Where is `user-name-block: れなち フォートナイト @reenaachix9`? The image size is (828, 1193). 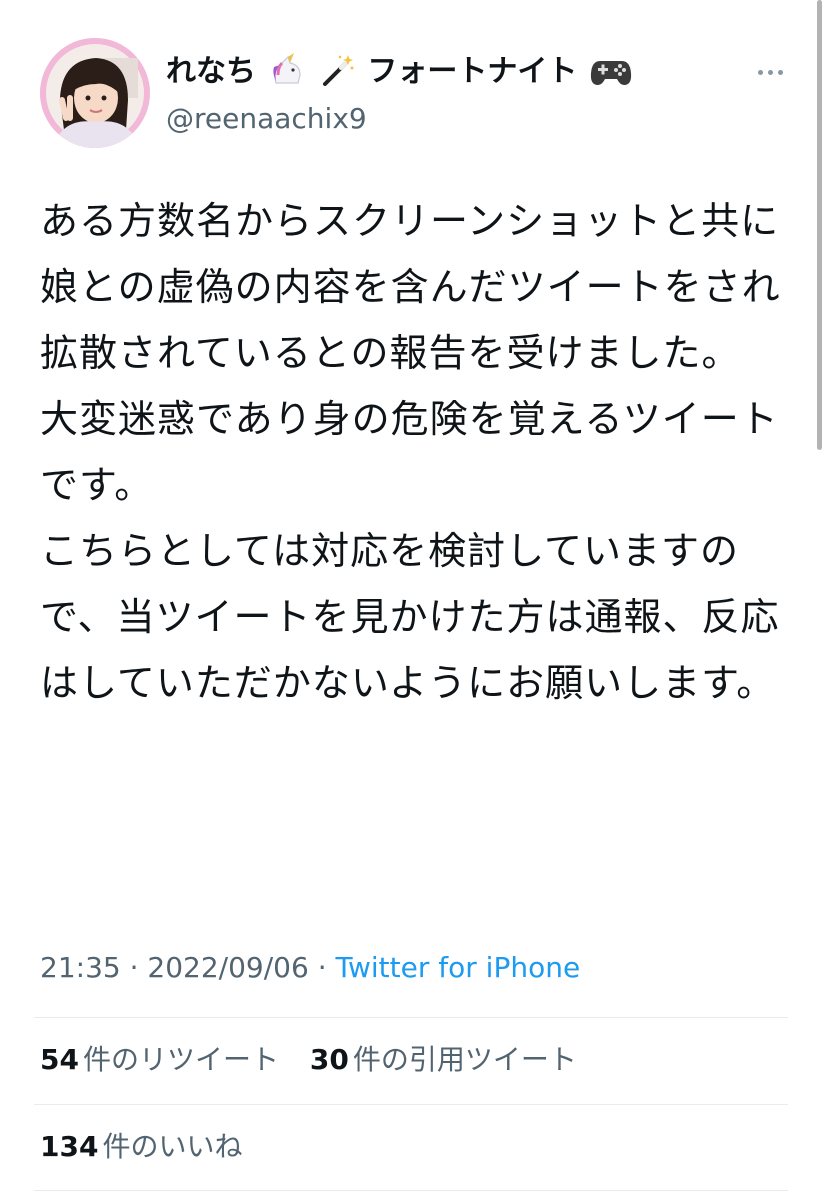 user-name-block: れなち フォートナイト @reenaachix9 is located at coordinates (400, 95).